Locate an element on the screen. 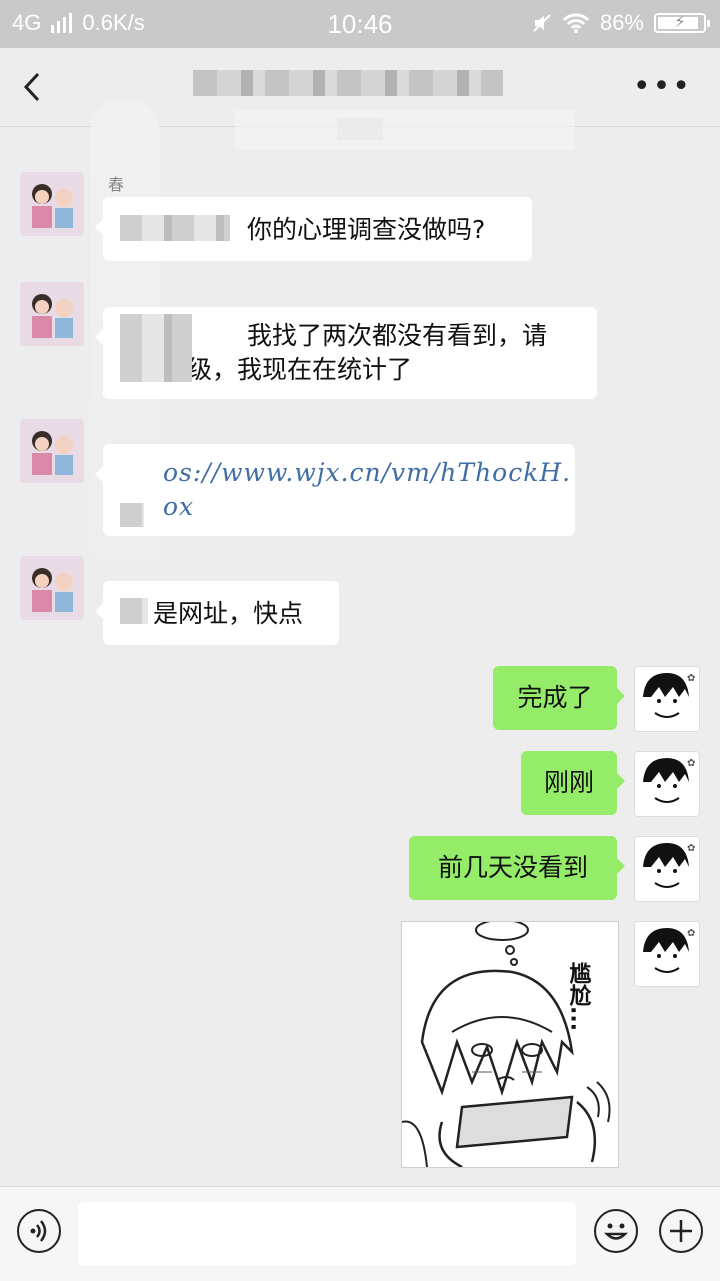  battery-icon: ⚡ is located at coordinates (682, 23).